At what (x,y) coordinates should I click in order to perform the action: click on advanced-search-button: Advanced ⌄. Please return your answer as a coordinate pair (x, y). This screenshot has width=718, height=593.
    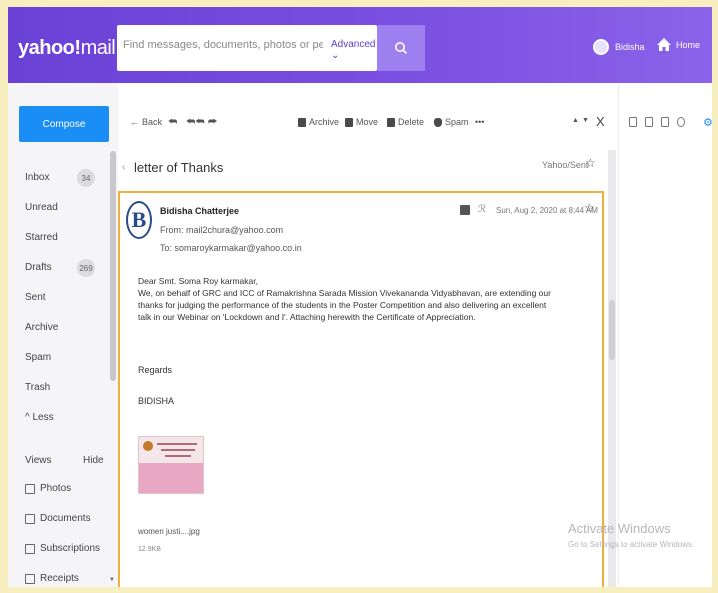
    Looking at the image, I should click on (354, 50).